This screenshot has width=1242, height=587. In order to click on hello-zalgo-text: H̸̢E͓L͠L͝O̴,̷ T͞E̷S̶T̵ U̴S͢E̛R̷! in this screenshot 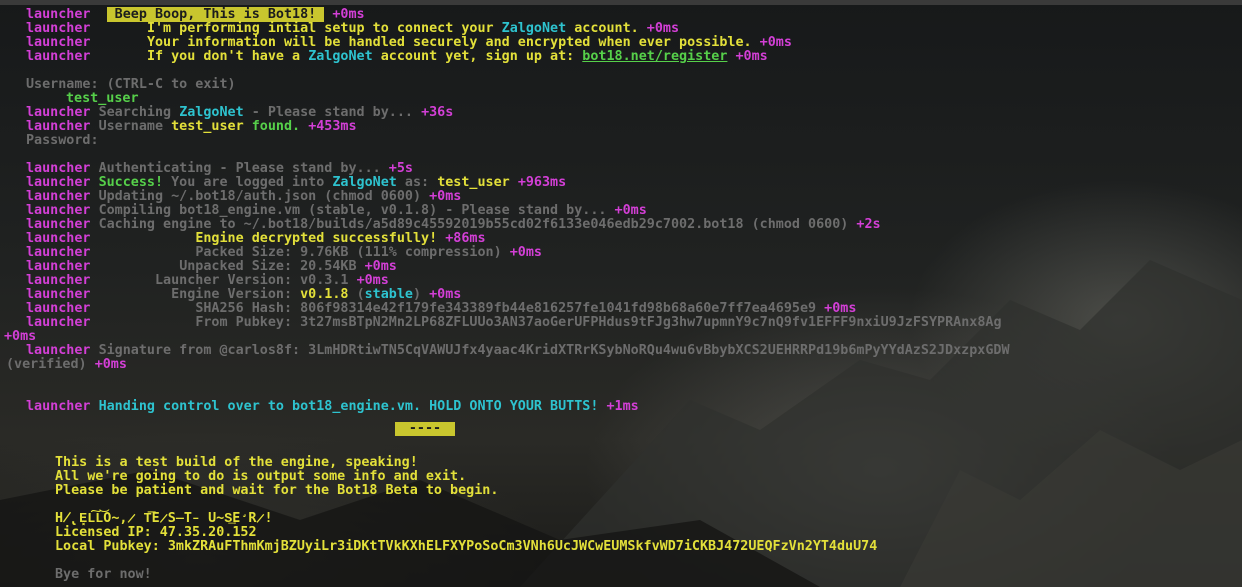, I will do `click(164, 518)`.